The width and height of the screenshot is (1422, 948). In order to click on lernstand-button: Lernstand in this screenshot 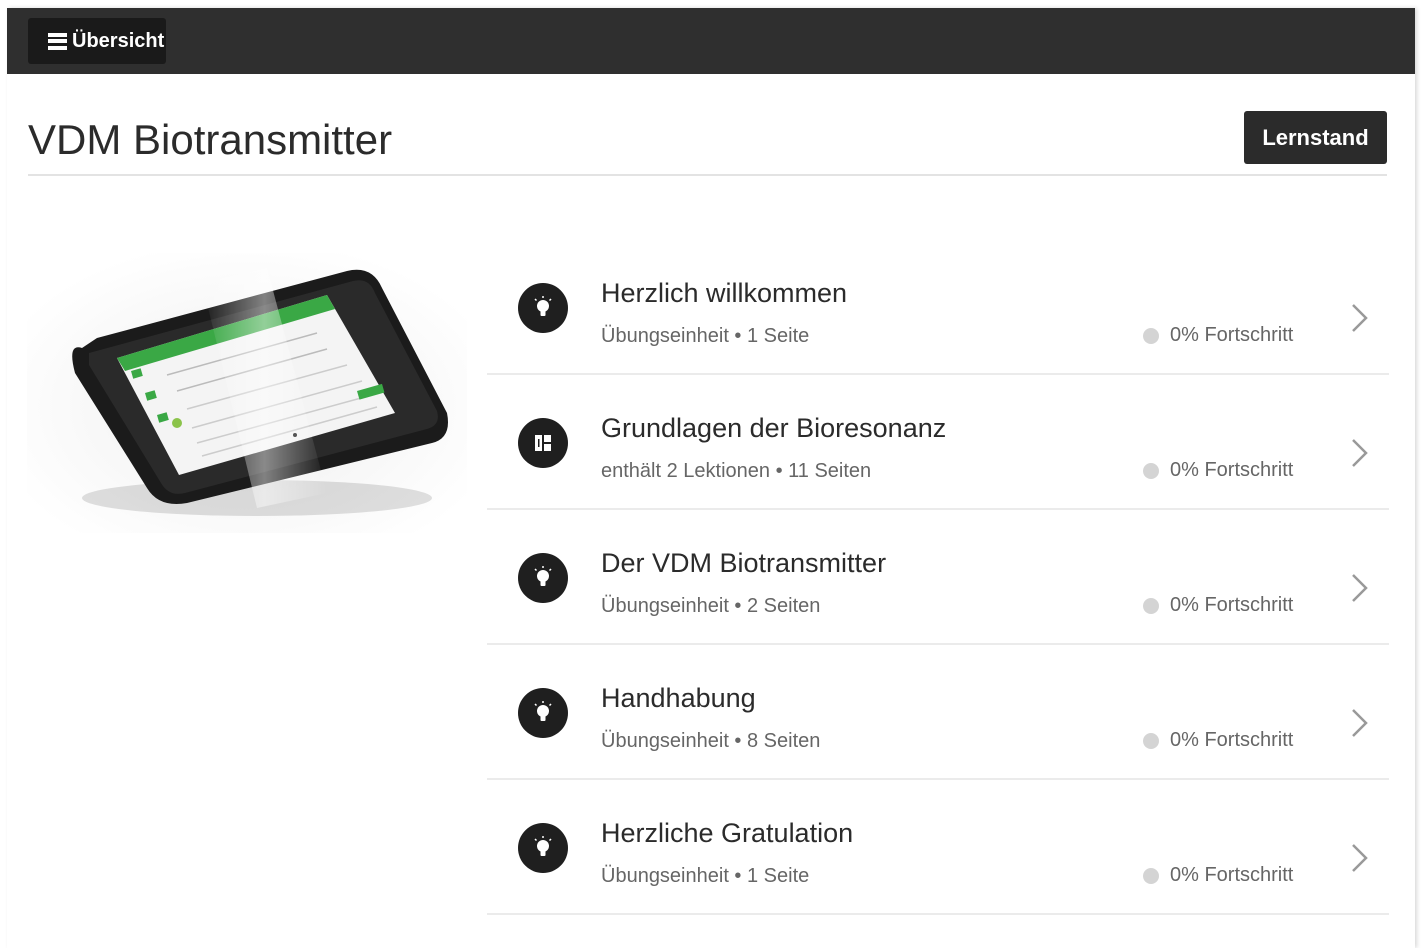, I will do `click(1315, 137)`.